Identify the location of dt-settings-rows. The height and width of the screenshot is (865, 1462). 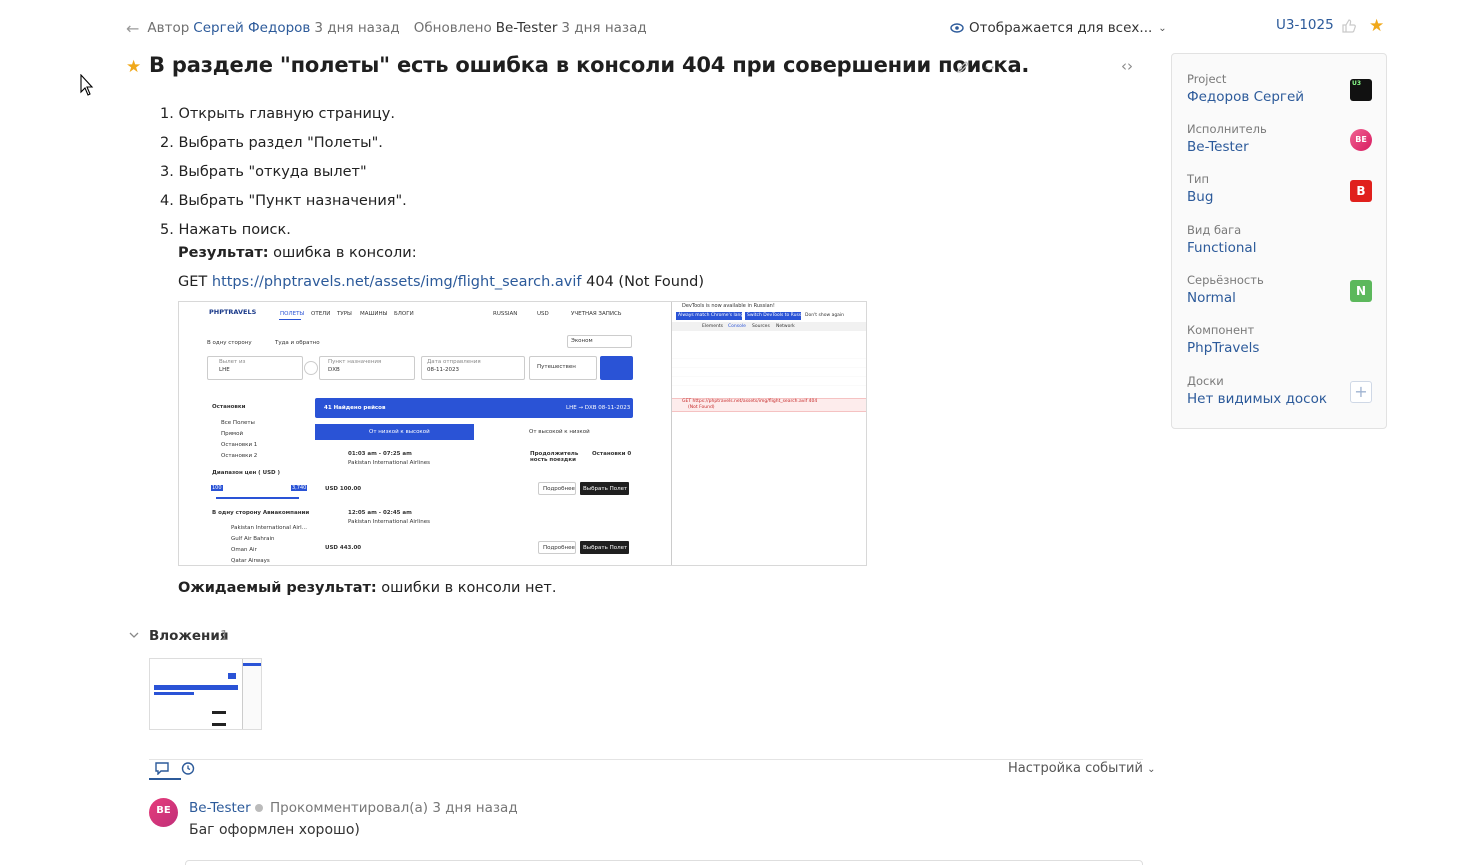
(769, 371).